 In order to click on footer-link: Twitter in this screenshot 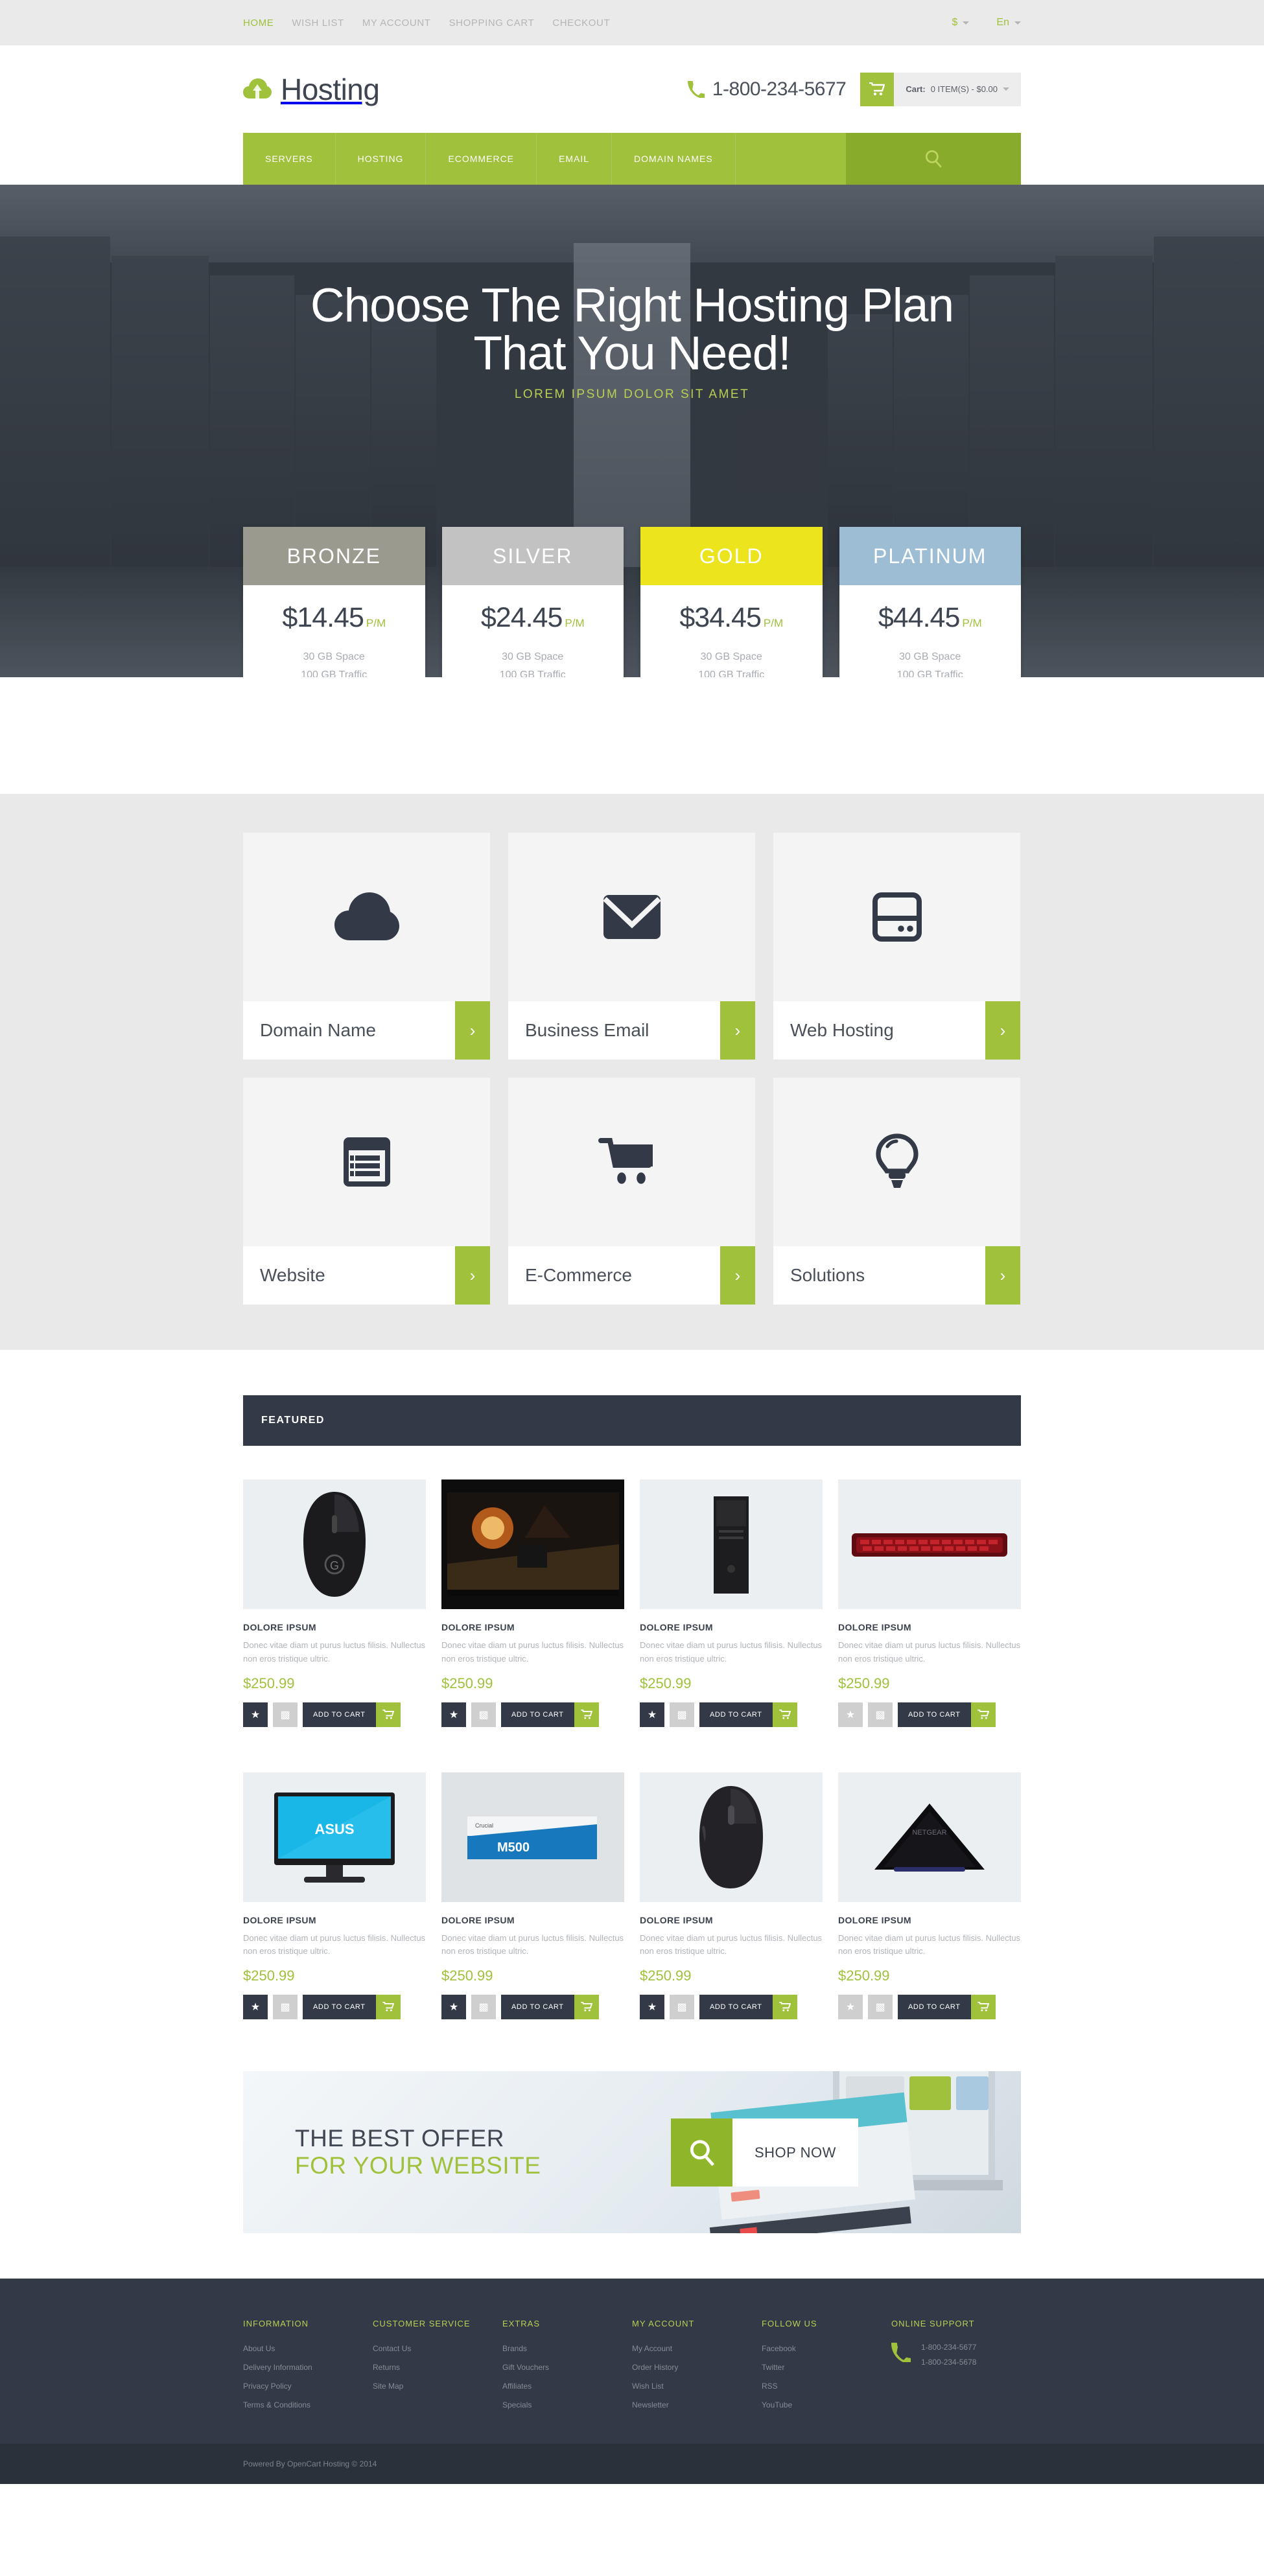, I will do `click(773, 2367)`.